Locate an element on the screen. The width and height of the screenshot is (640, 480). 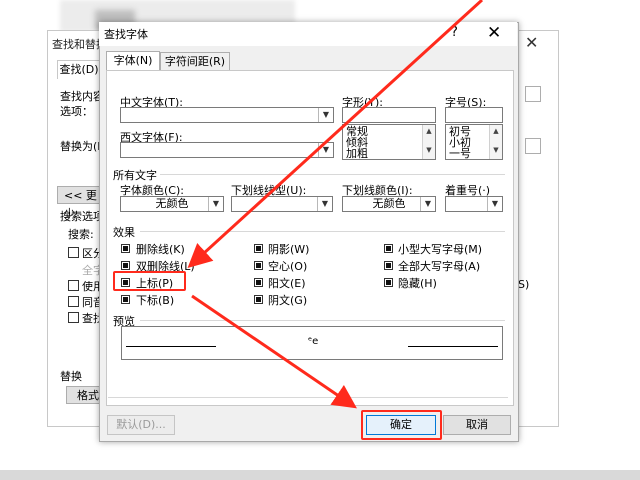
taskbar-strip is located at coordinates (320, 475).